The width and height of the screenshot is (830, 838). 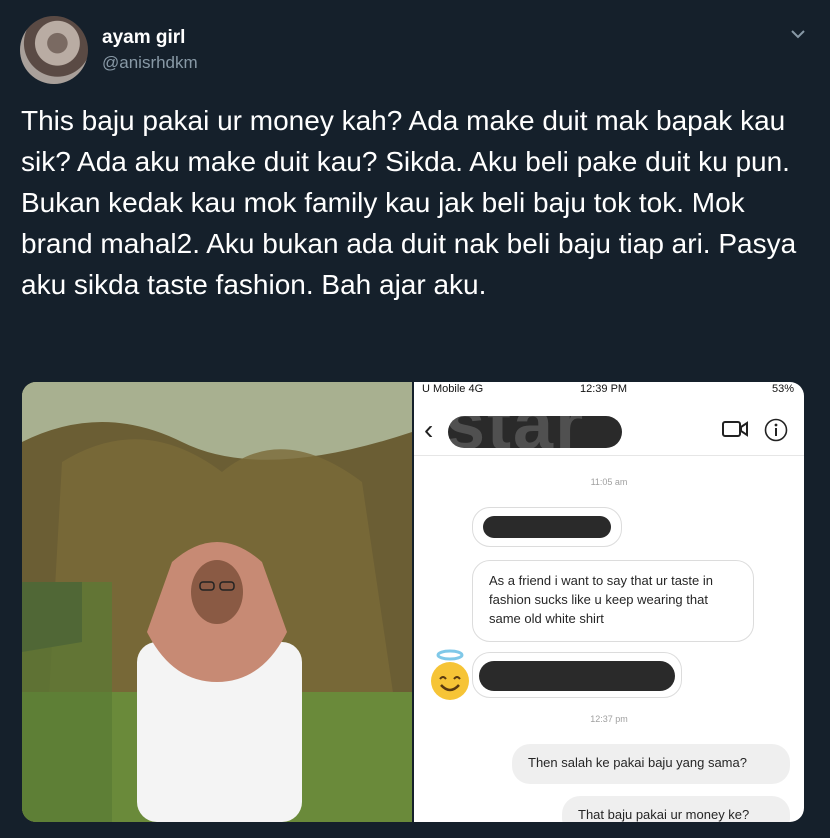 I want to click on user-handle: @anisrhdkm, so click(x=150, y=63).